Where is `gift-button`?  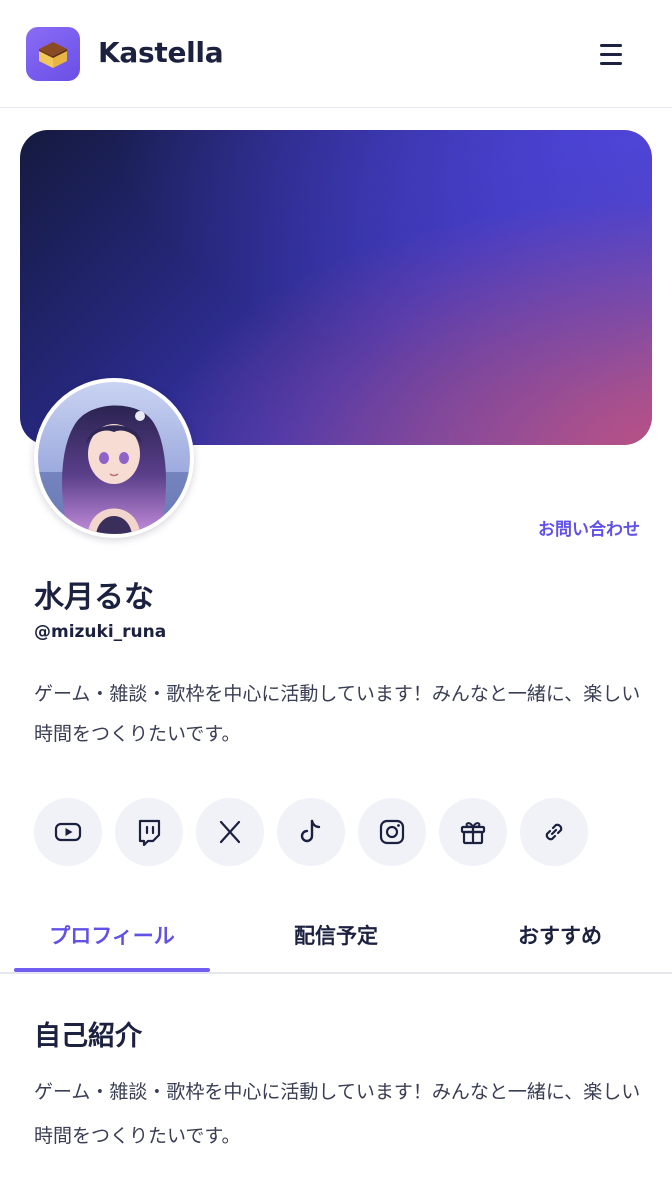 gift-button is located at coordinates (473, 832).